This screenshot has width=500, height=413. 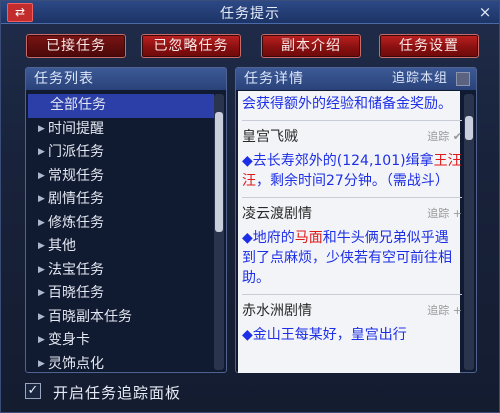 I want to click on tab-dungeon-intro: 副本介绍, so click(x=311, y=46).